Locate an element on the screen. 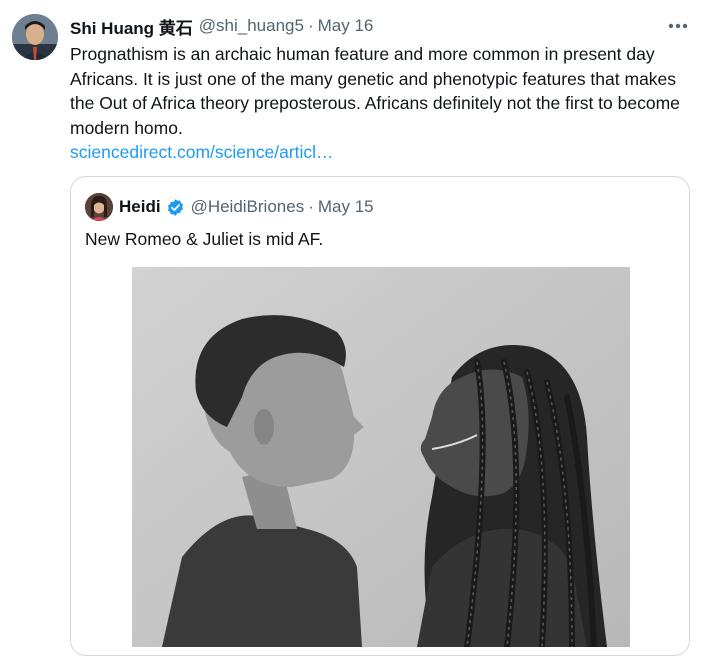  quoted-tweet-date: May 15 is located at coordinates (345, 206).